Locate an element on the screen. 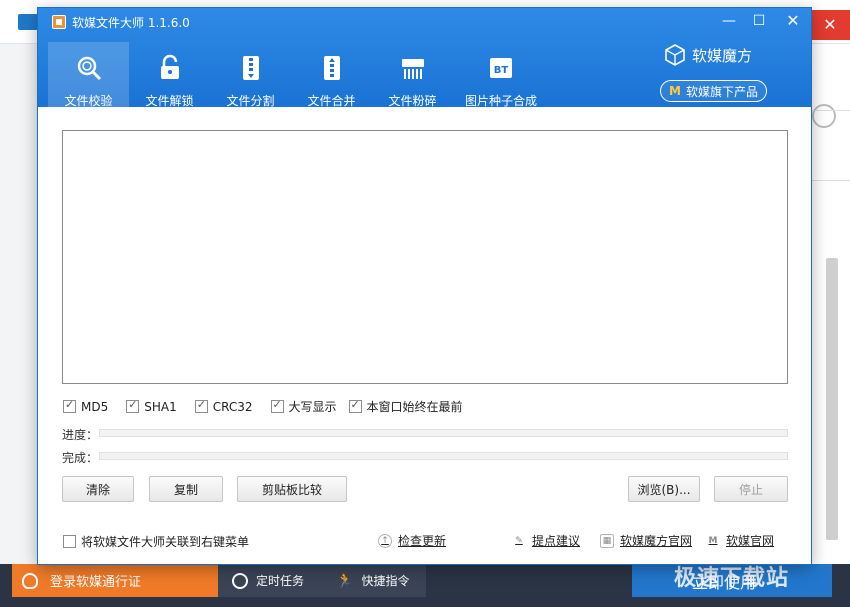 The image size is (850, 607). clear-button: 清除 is located at coordinates (98, 489).